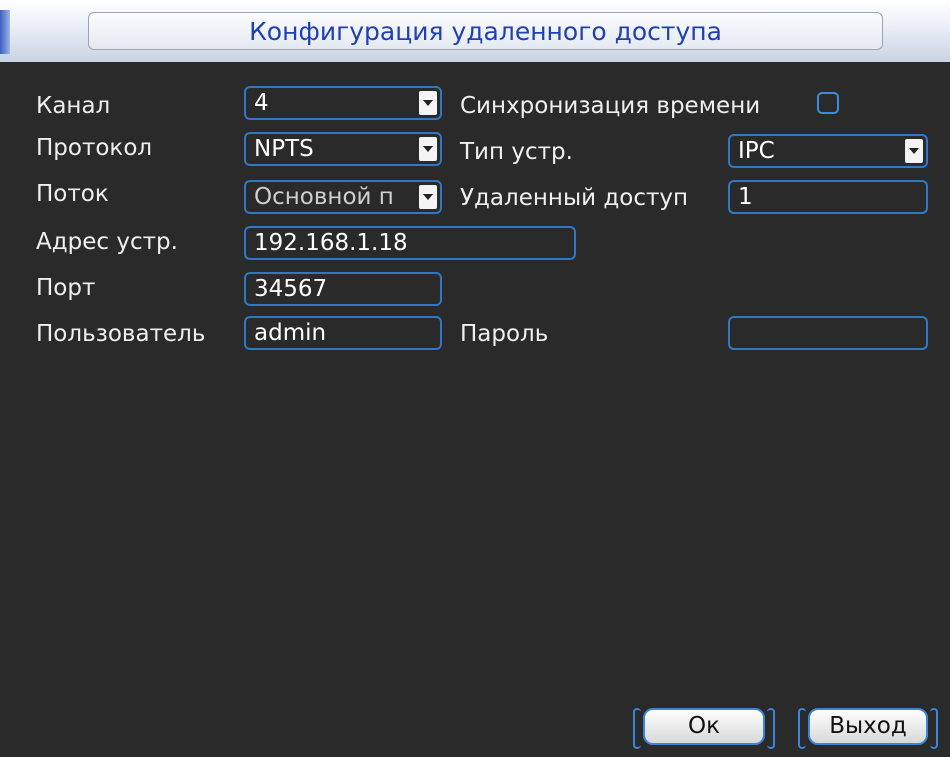 The width and height of the screenshot is (950, 757). Describe the element at coordinates (66, 288) in the screenshot. I see `port-label: Порт` at that location.